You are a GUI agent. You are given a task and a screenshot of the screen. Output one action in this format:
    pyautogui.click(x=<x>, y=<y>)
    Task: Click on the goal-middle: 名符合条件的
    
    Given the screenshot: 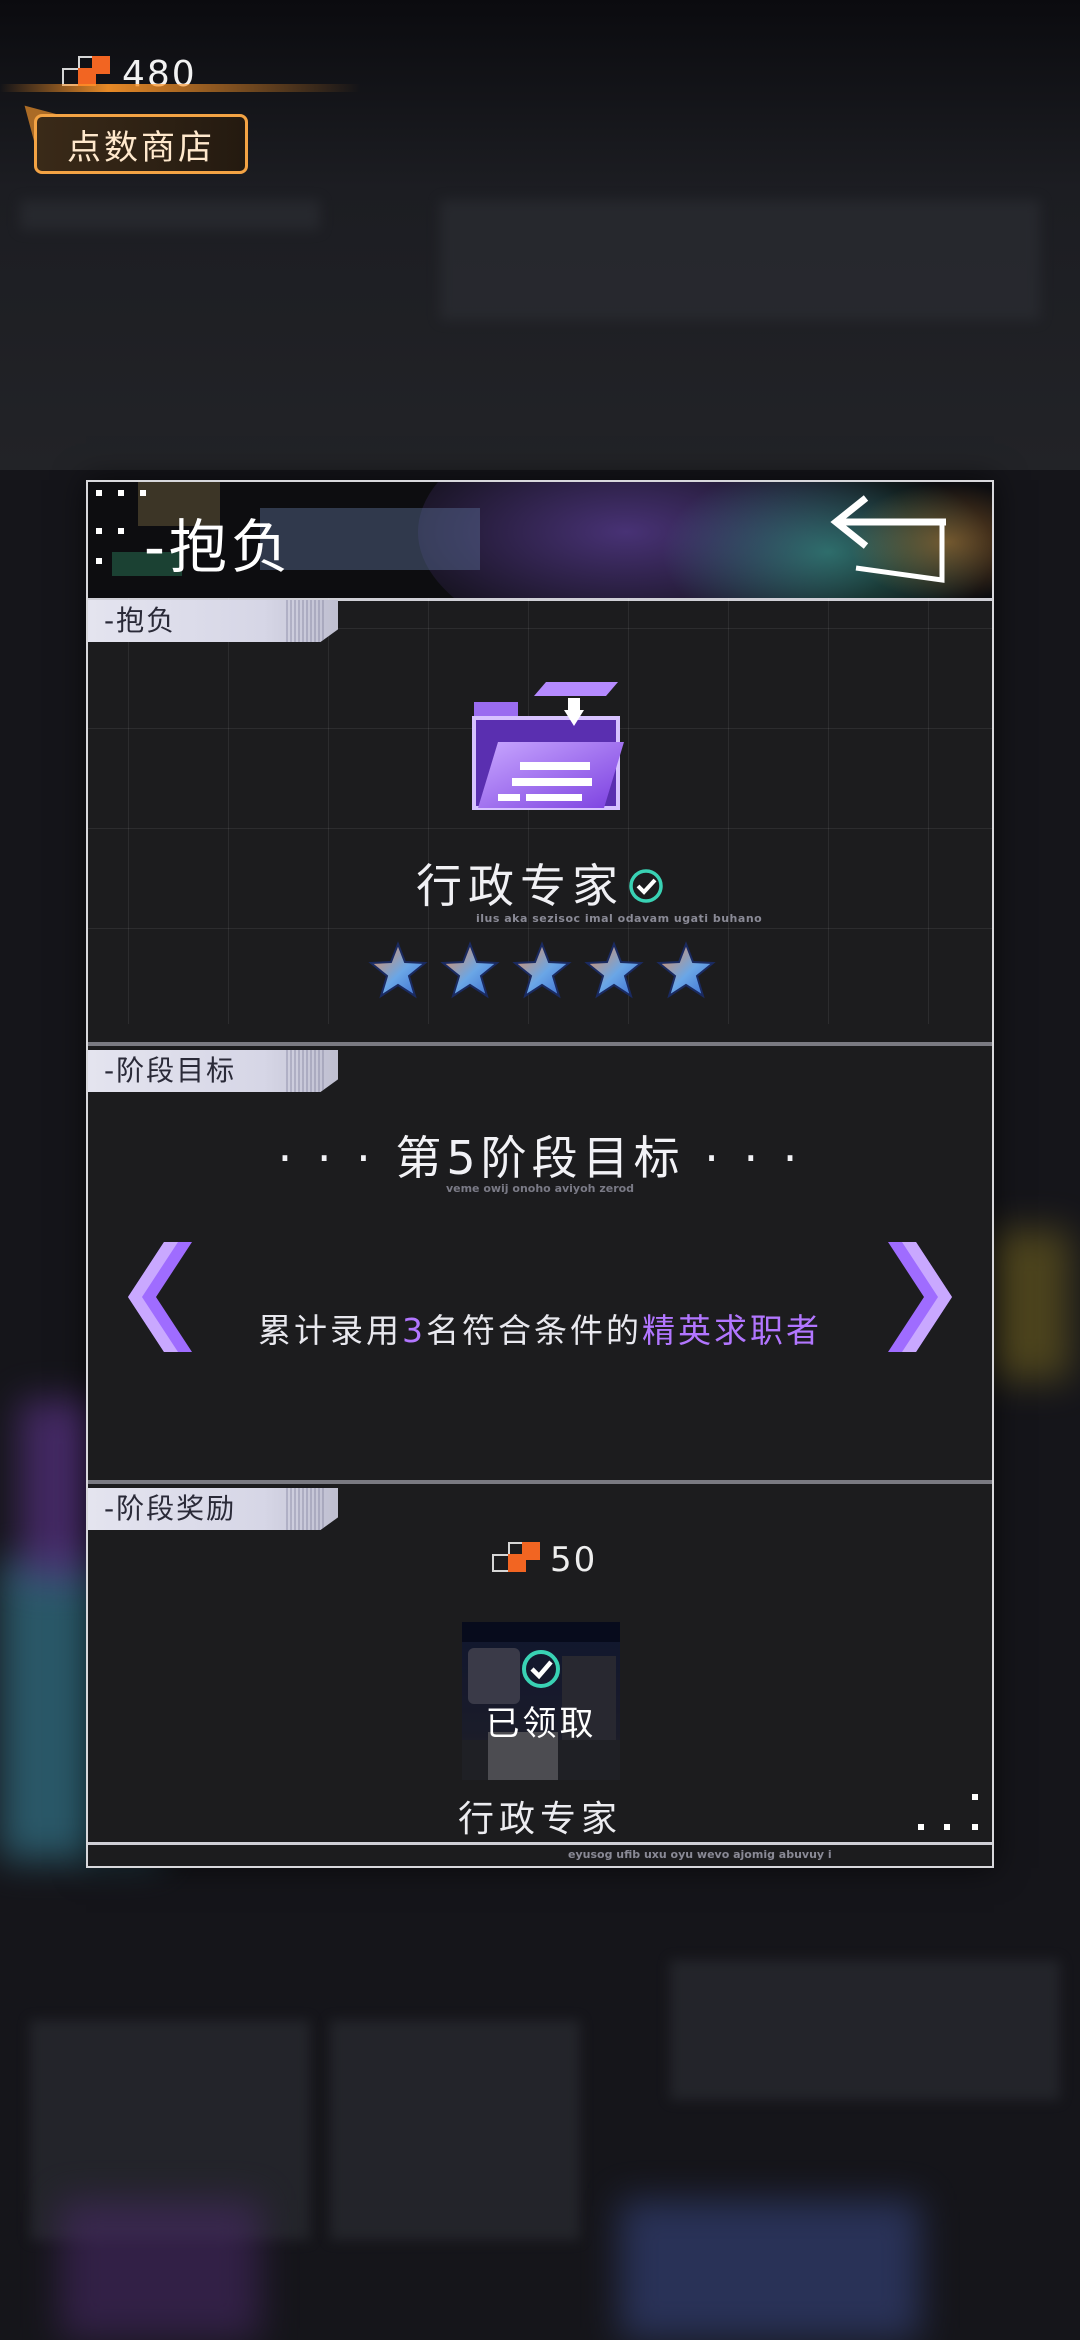 What is the action you would take?
    pyautogui.click(x=534, y=1330)
    